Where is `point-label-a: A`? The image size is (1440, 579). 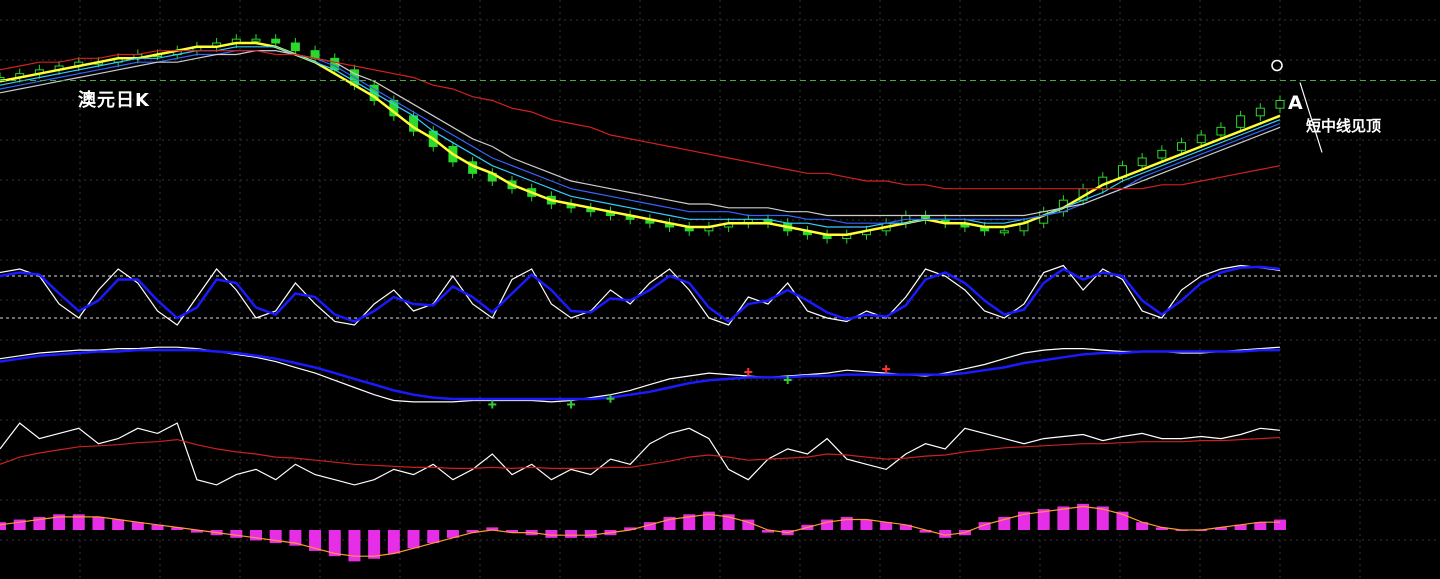 point-label-a: A is located at coordinates (1295, 103).